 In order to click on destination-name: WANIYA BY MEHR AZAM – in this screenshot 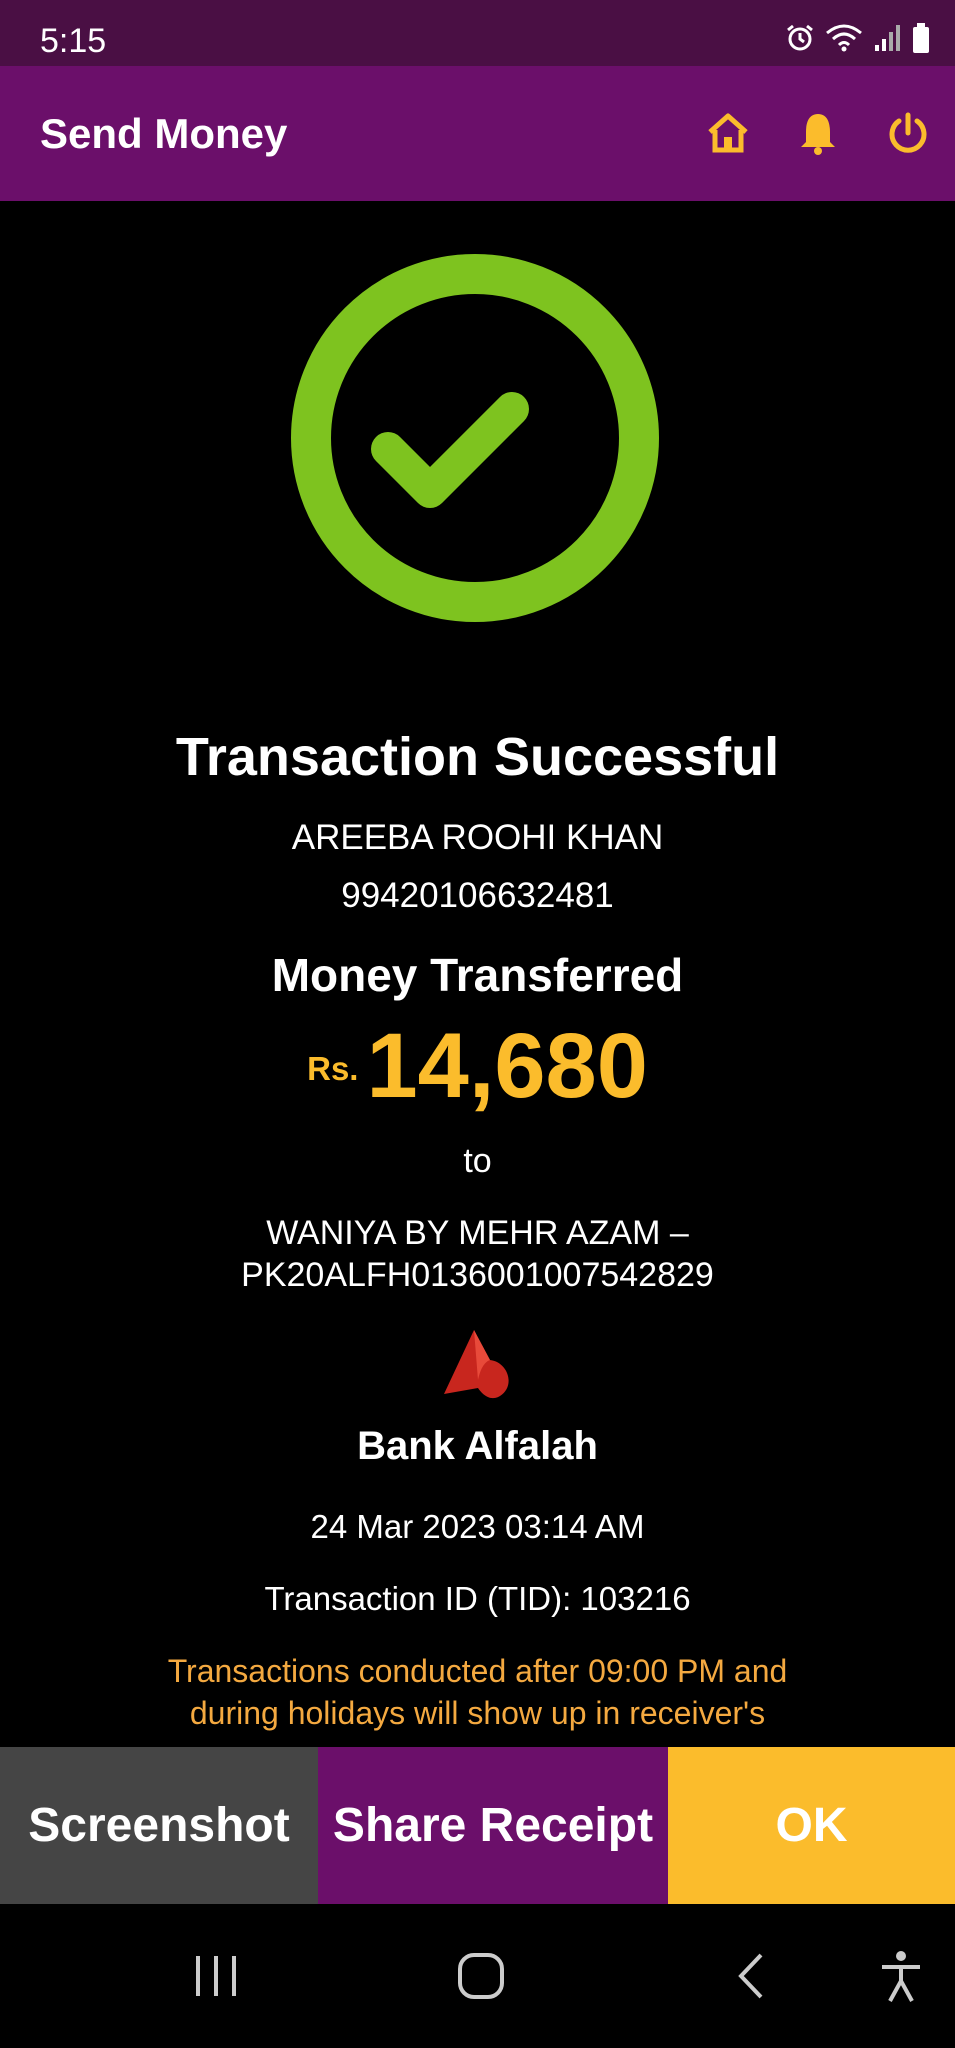, I will do `click(477, 1233)`.